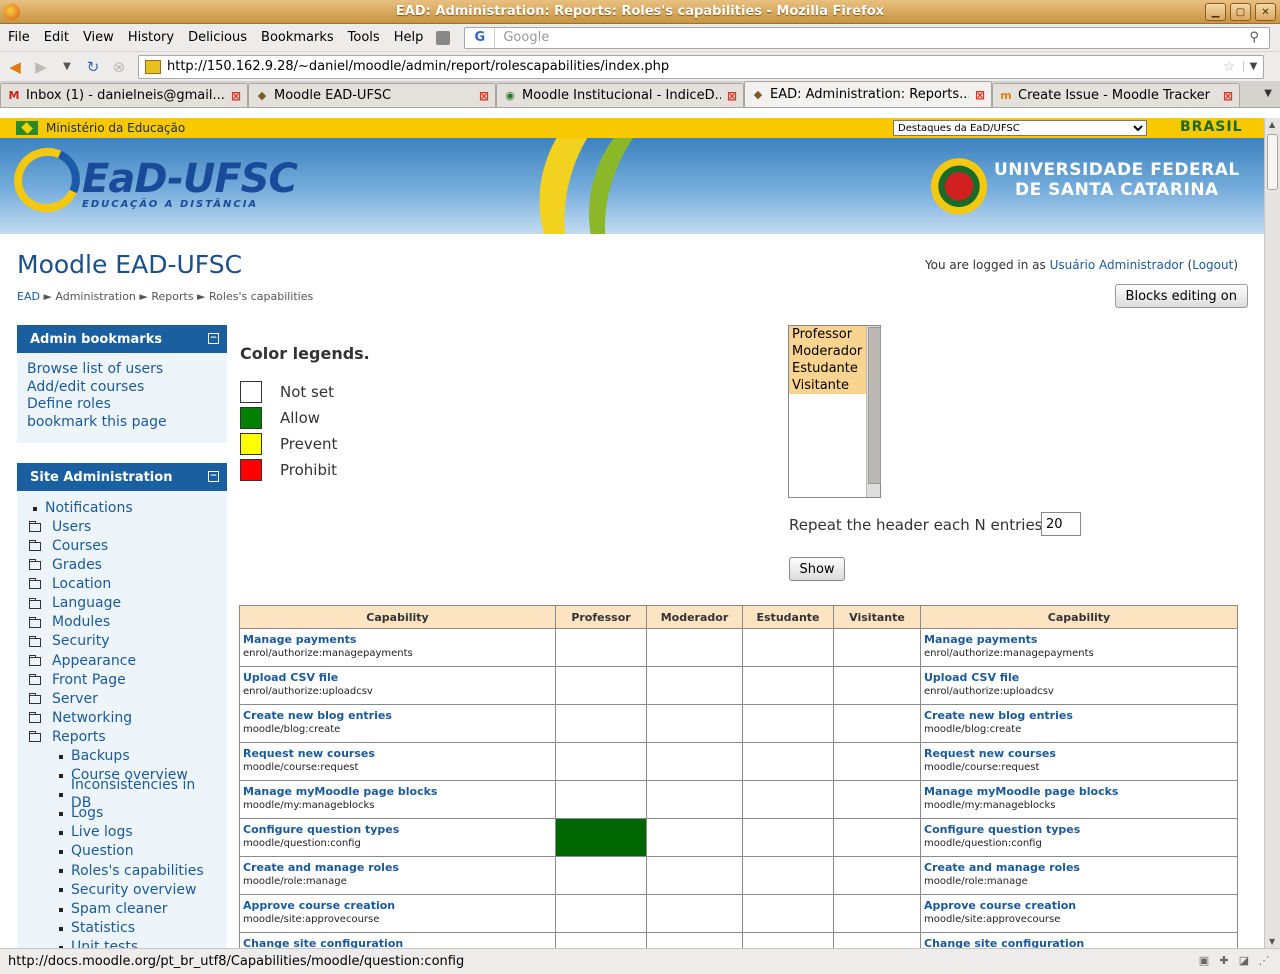  I want to click on scroll-up-icon: ▲, so click(1272, 124).